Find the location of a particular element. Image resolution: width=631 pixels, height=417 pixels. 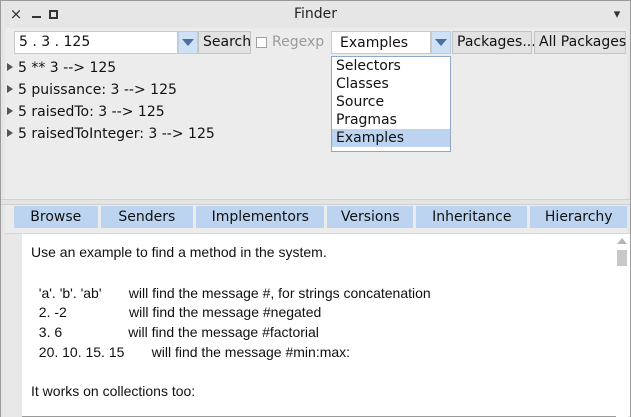

search-scope-dropdown is located at coordinates (441, 42).